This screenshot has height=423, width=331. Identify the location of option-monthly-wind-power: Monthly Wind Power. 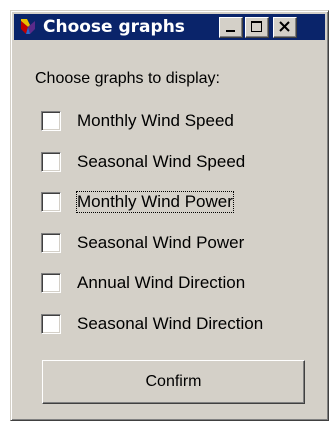
(181, 202).